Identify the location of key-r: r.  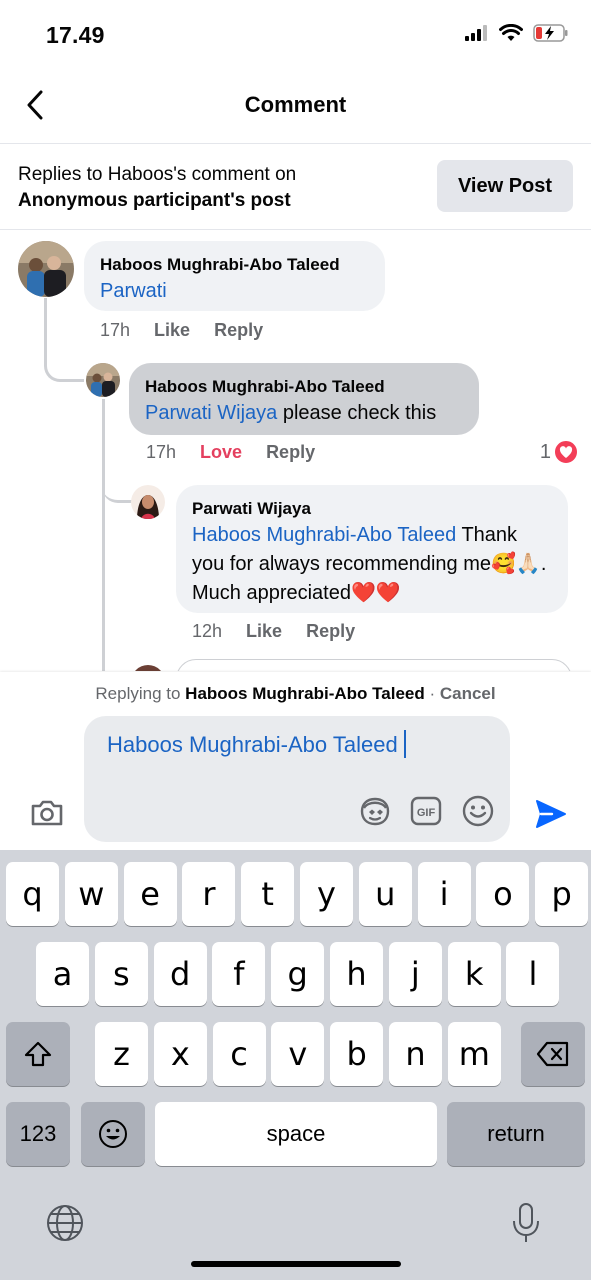
(209, 894).